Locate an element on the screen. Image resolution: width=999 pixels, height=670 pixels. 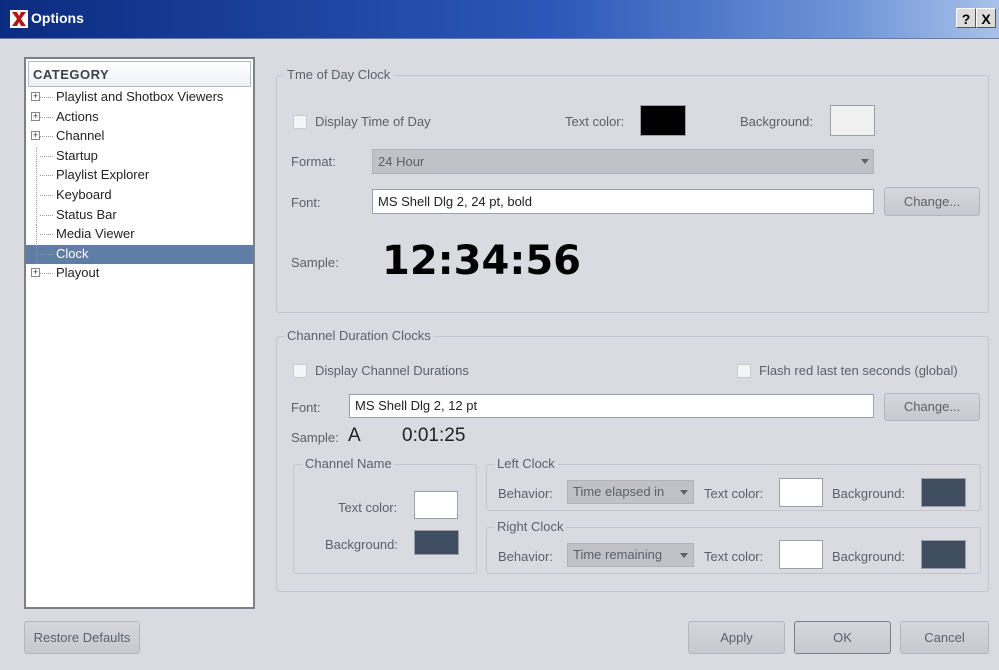
lc-text-color-swatch is located at coordinates (801, 492).